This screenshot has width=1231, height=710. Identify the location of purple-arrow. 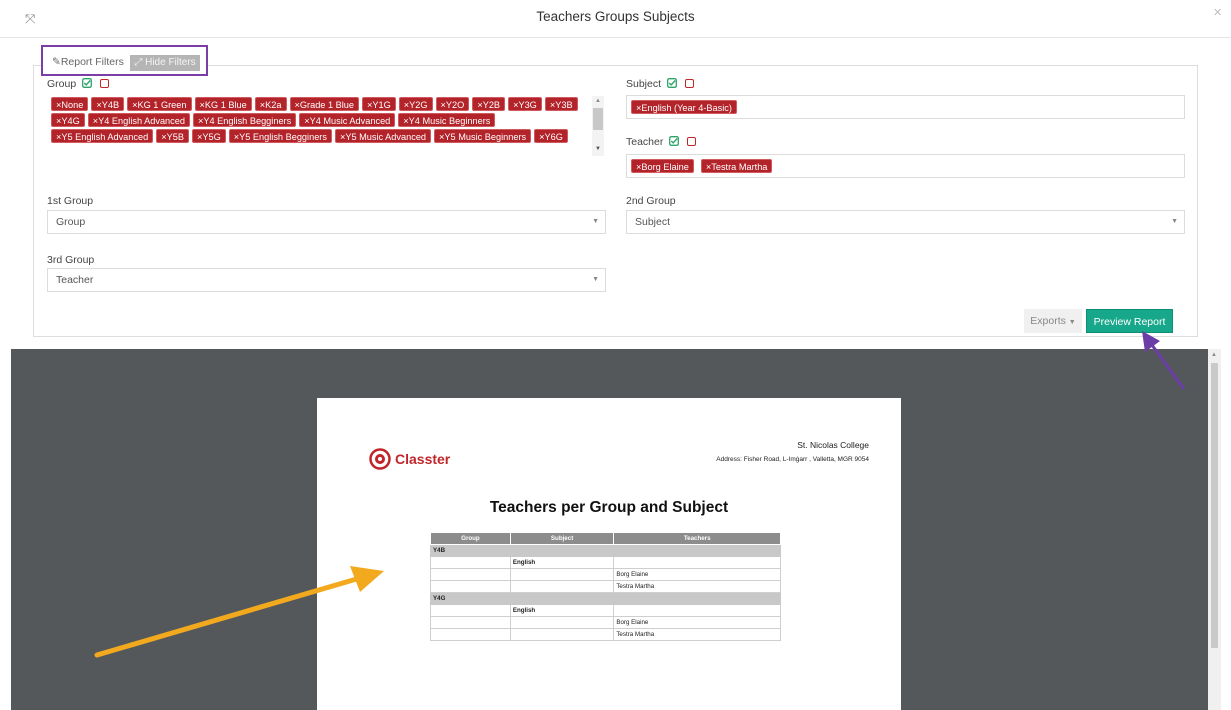
(1163, 360).